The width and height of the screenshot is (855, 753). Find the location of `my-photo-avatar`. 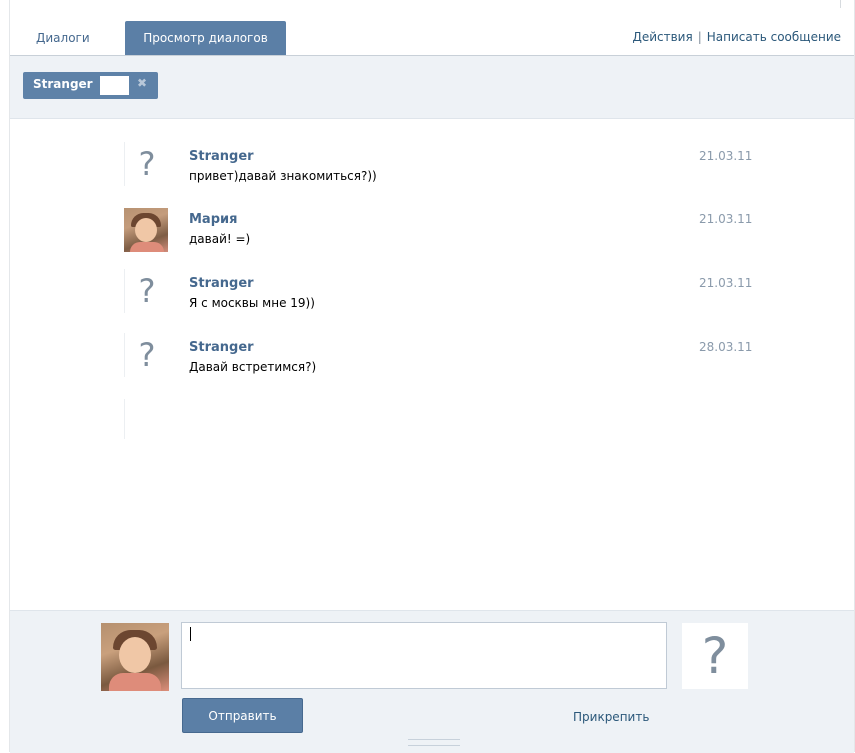

my-photo-avatar is located at coordinates (135, 657).